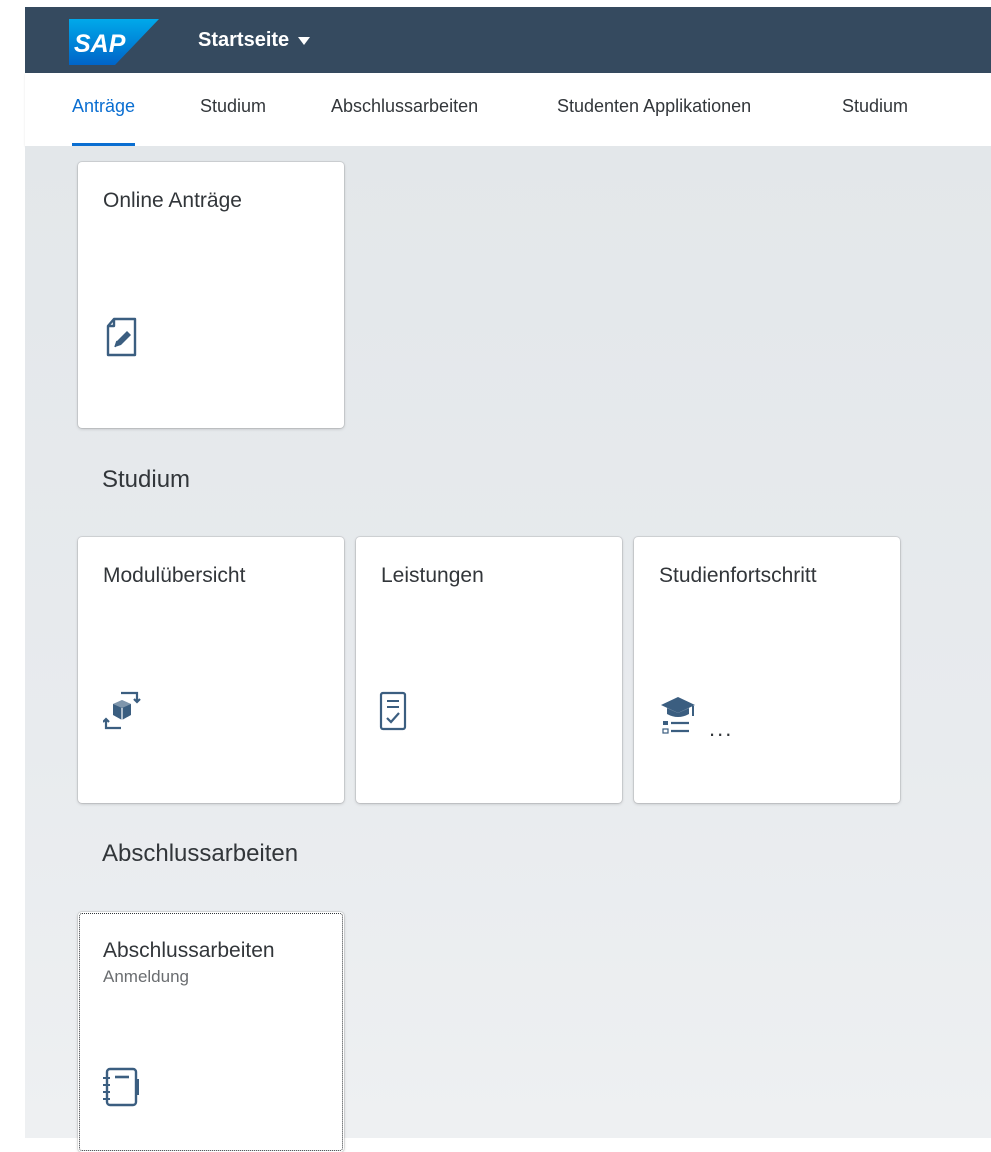  Describe the element at coordinates (121, 1087) in the screenshot. I see `notebook-icon` at that location.